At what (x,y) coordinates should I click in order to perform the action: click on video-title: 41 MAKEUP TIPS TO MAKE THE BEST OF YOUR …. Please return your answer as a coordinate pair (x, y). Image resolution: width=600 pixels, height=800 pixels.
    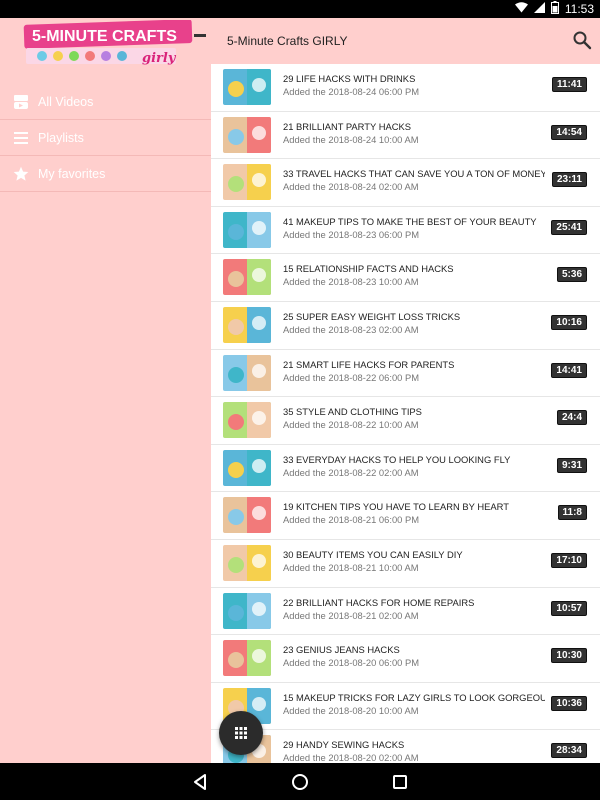
    Looking at the image, I should click on (410, 221).